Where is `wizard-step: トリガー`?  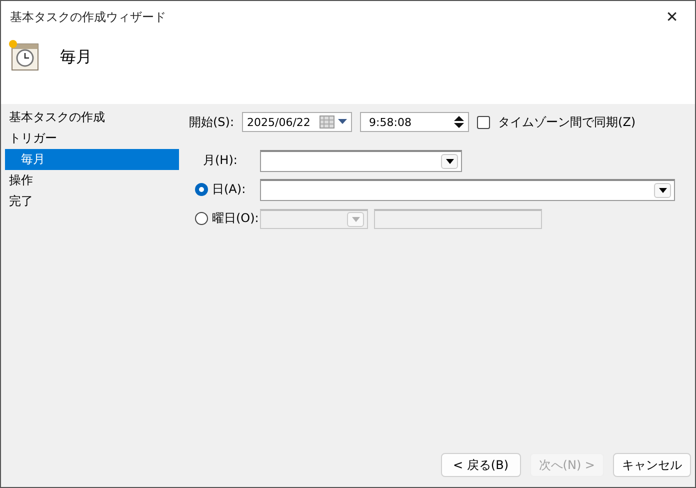 wizard-step: トリガー is located at coordinates (92, 138).